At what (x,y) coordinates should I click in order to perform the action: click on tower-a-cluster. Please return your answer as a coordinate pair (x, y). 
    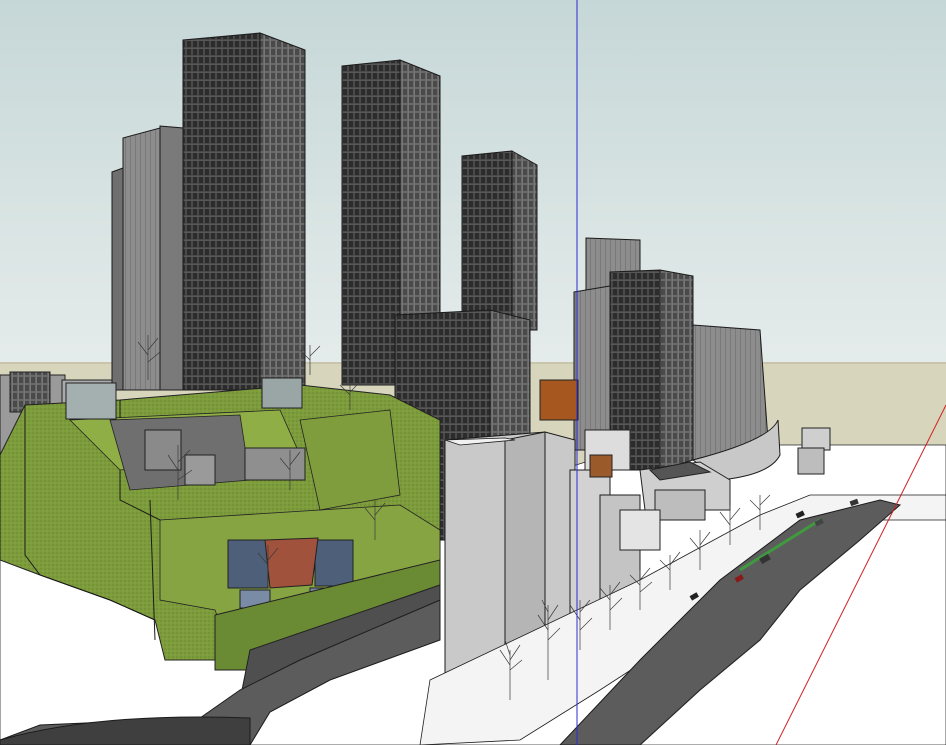
    Looking at the image, I should click on (147, 258).